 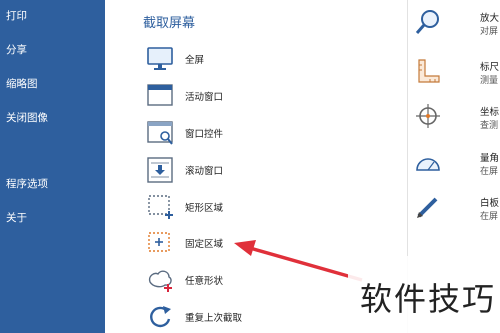 What do you see at coordinates (489, 126) in the screenshot?
I see `tool-subtitle: 查测` at bounding box center [489, 126].